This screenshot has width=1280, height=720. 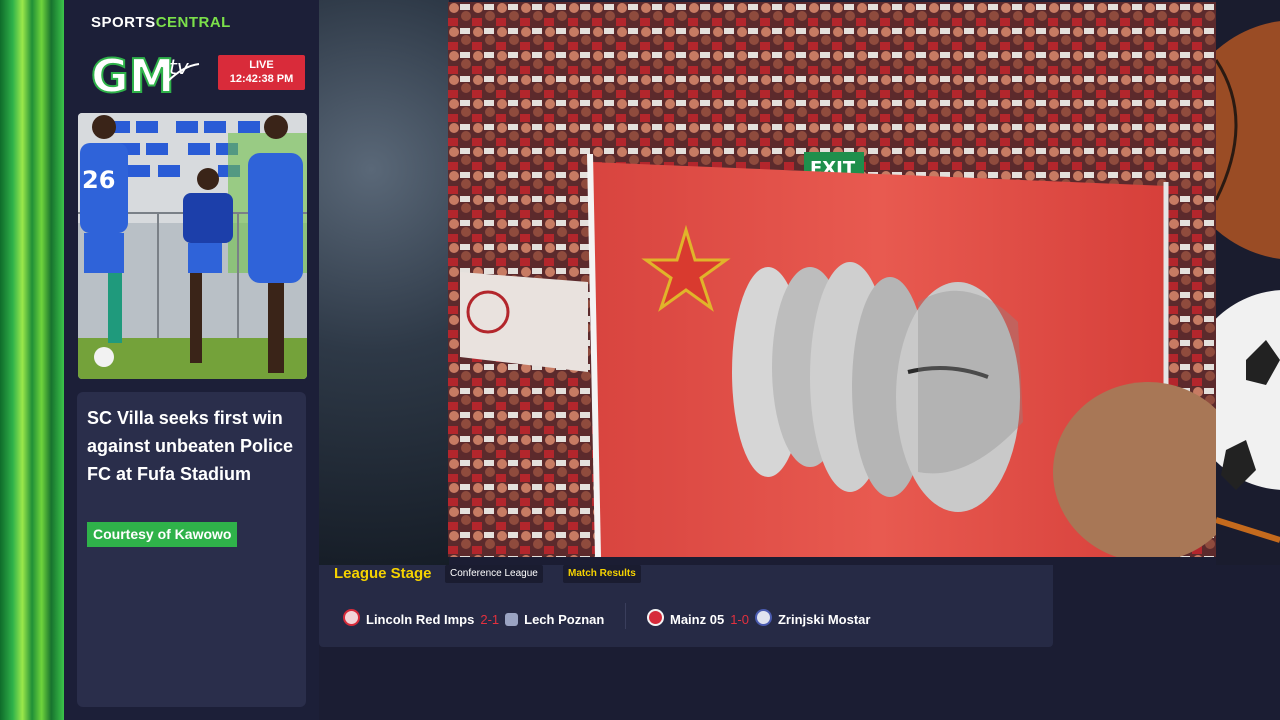 I want to click on away-team: Zrinjski Mostar, so click(x=824, y=619).